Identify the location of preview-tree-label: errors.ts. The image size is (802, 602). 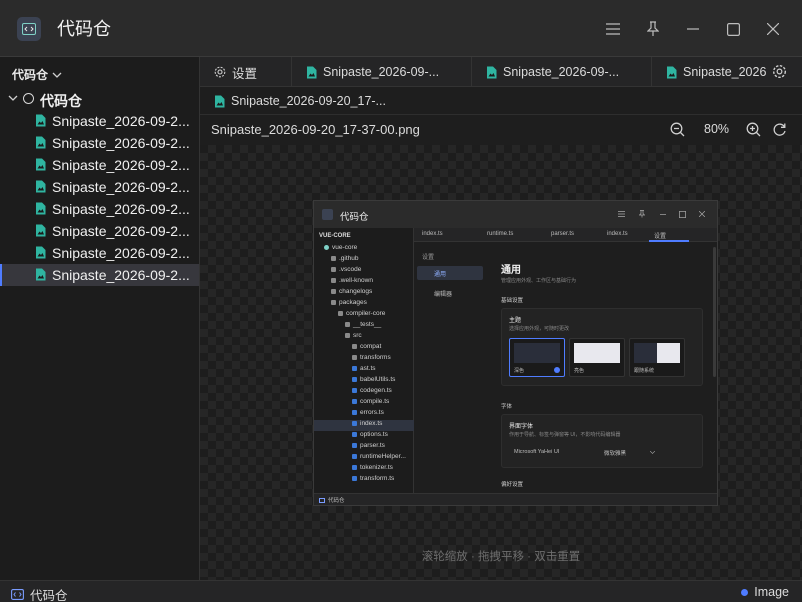
(372, 412).